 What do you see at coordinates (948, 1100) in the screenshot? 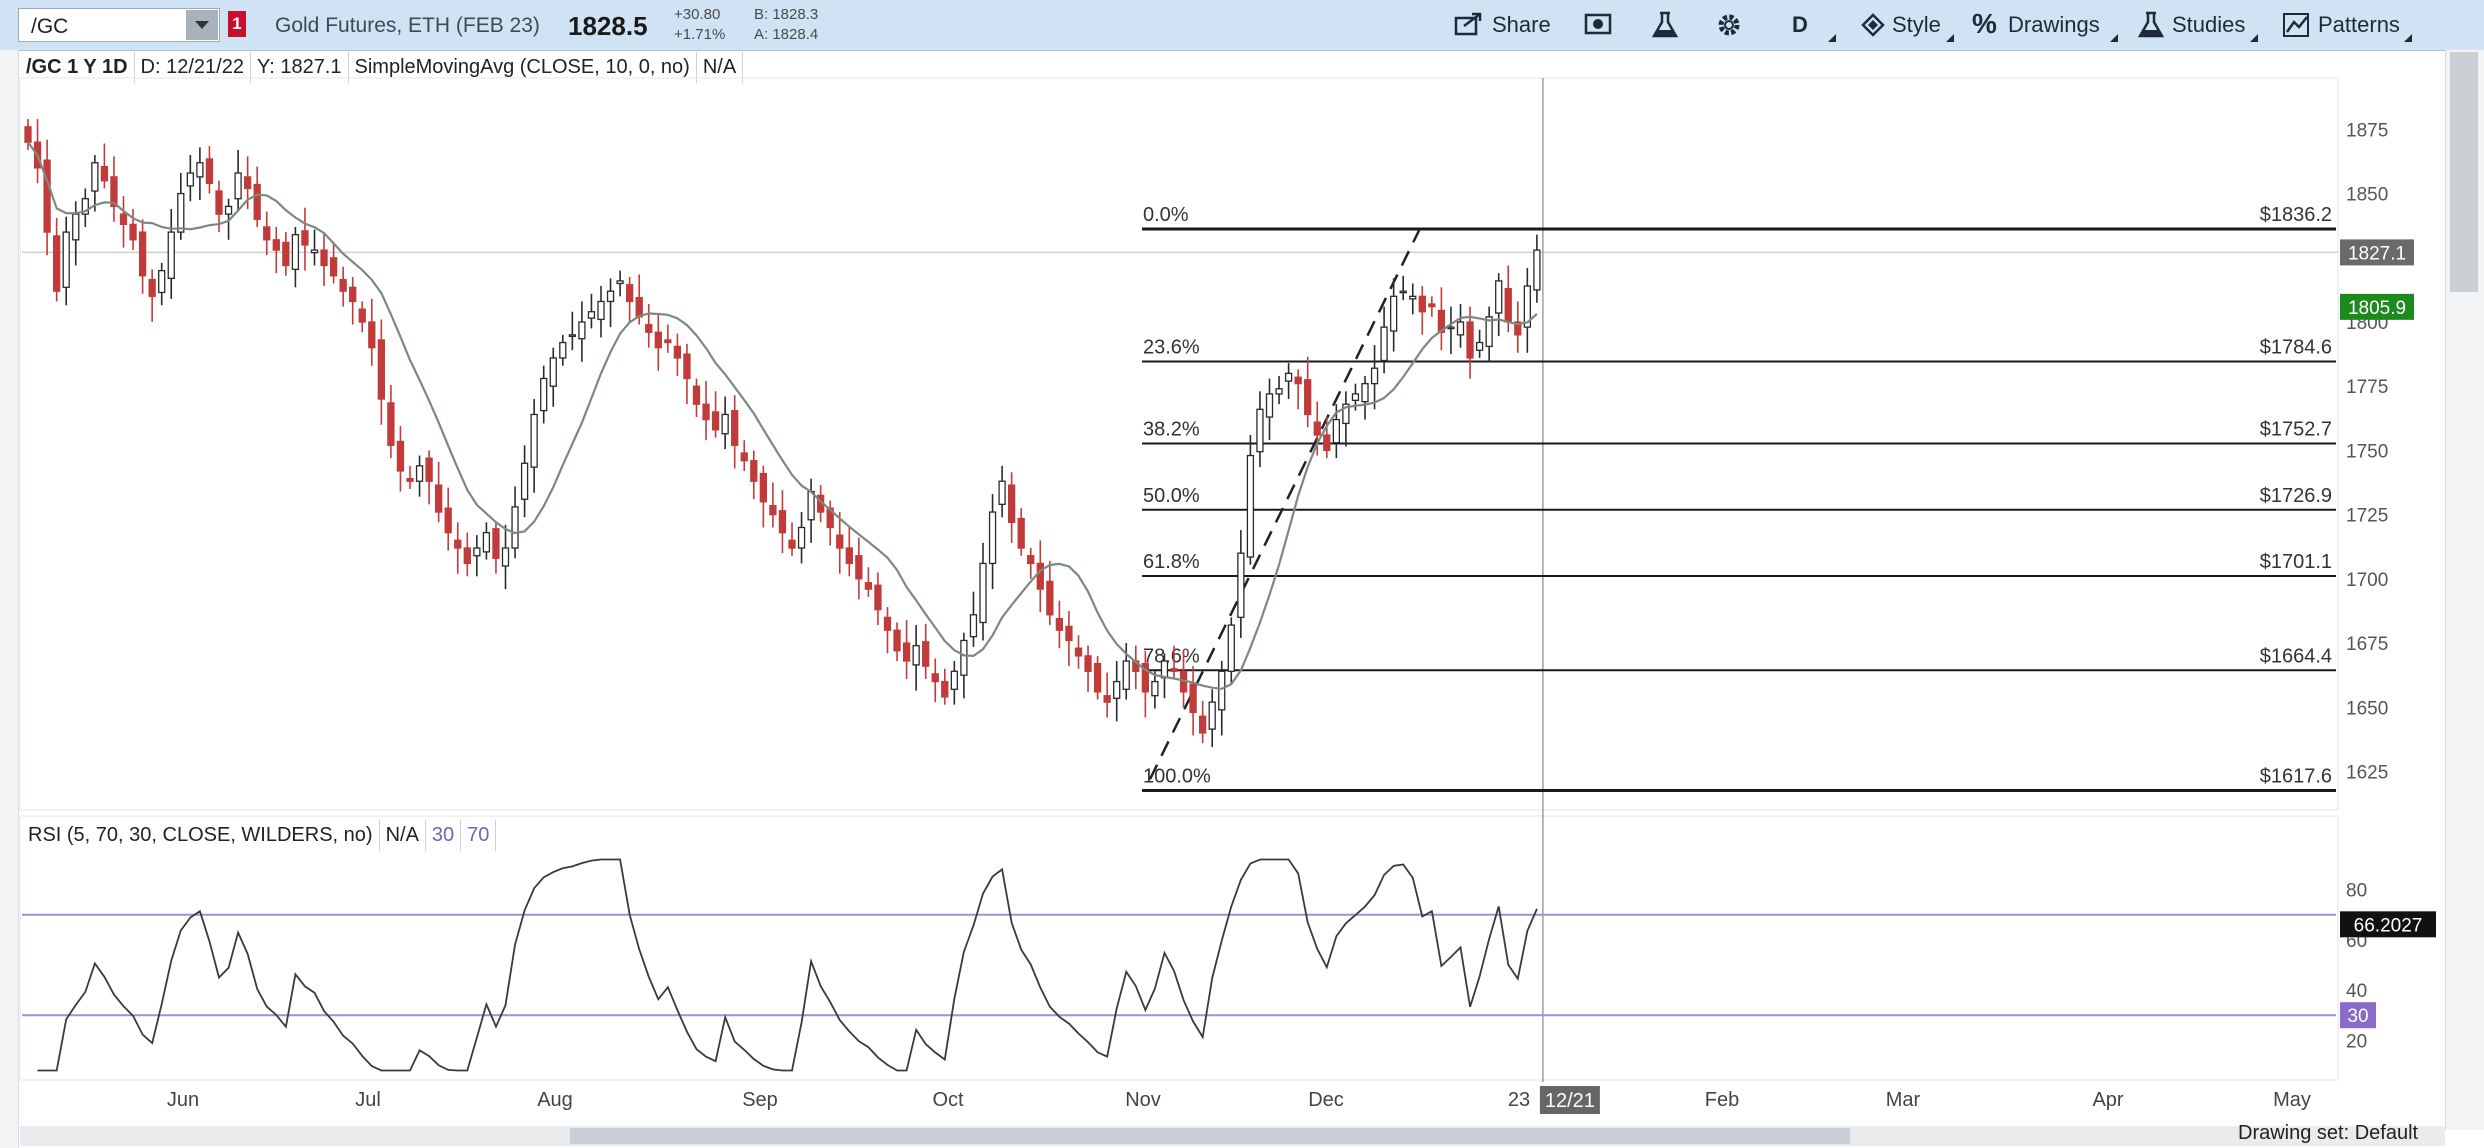
I see `x-axis-label: Oct` at bounding box center [948, 1100].